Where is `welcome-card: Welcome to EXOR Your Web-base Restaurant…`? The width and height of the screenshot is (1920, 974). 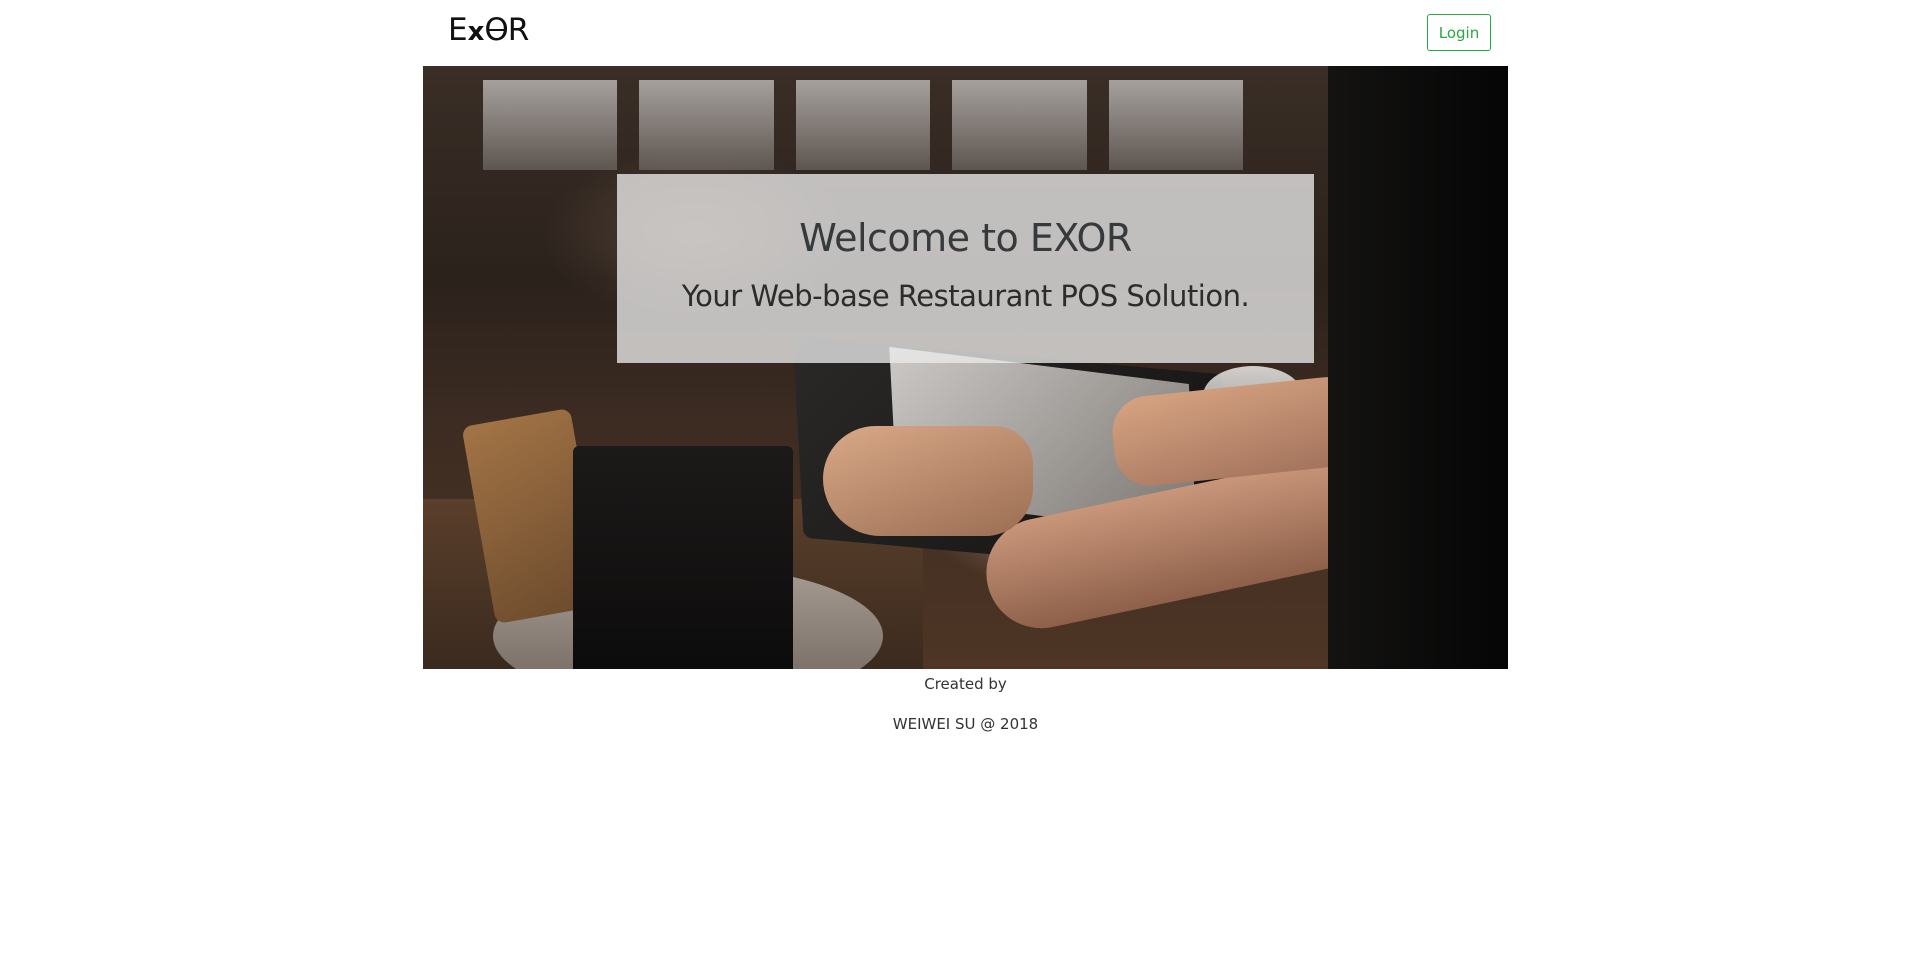 welcome-card: Welcome to EXOR Your Web-base Restaurant… is located at coordinates (965, 268).